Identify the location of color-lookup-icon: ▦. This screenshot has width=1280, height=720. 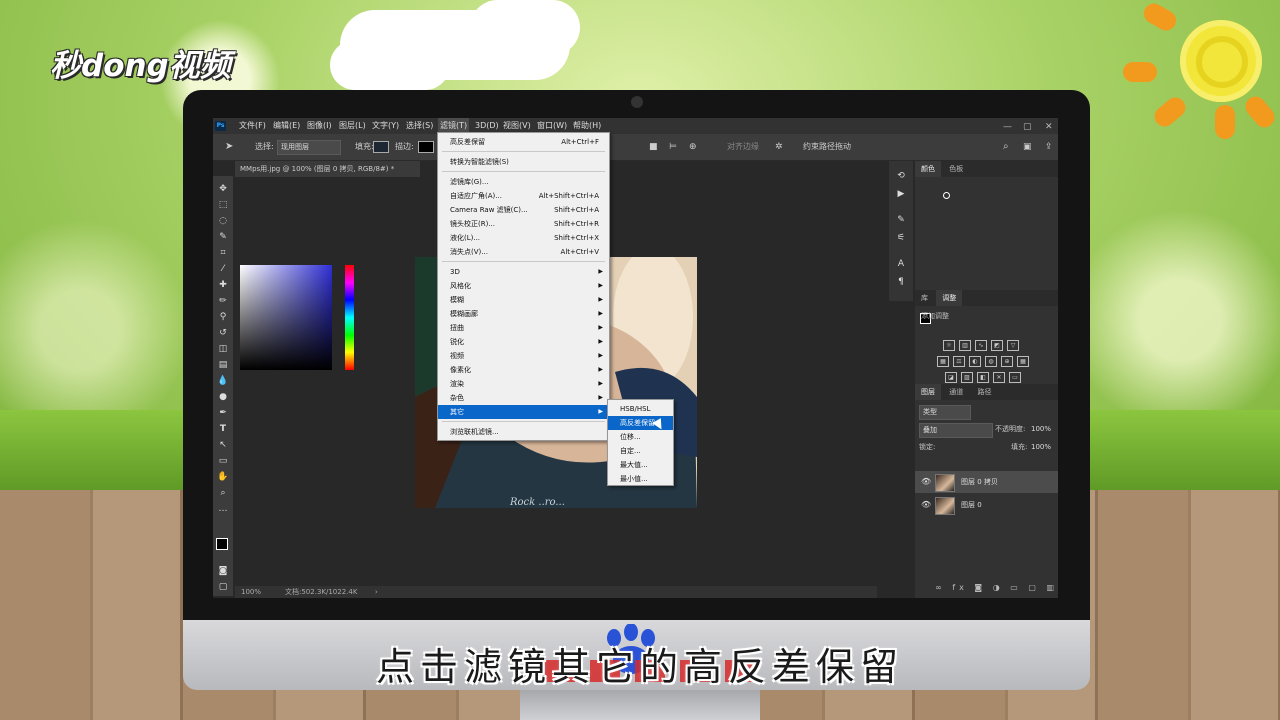
(1023, 361).